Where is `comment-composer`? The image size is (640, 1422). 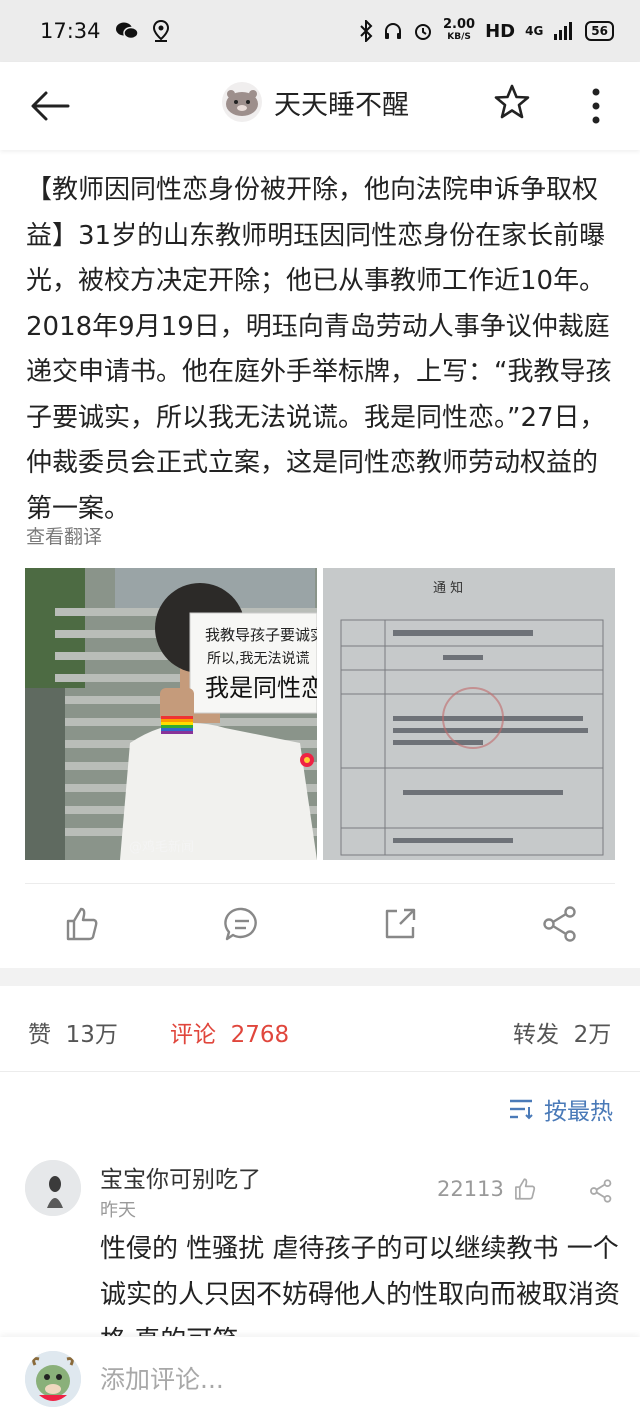 comment-composer is located at coordinates (320, 1379).